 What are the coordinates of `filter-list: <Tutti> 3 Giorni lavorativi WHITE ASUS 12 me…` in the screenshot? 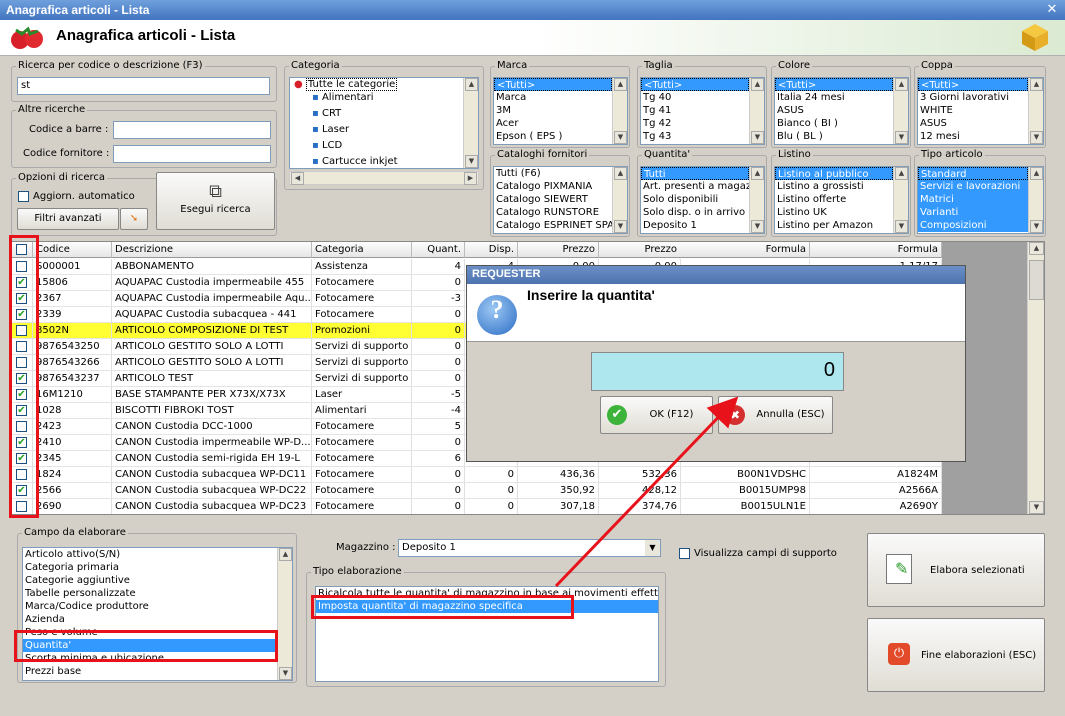 It's located at (980, 111).